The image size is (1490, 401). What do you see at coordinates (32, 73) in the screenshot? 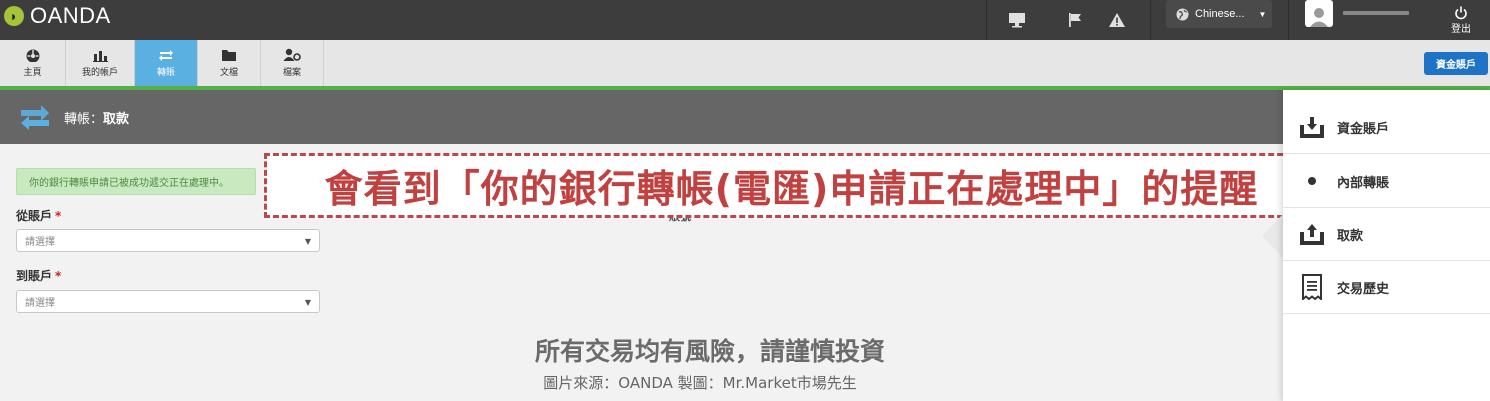
I see `nav-label: 主頁` at bounding box center [32, 73].